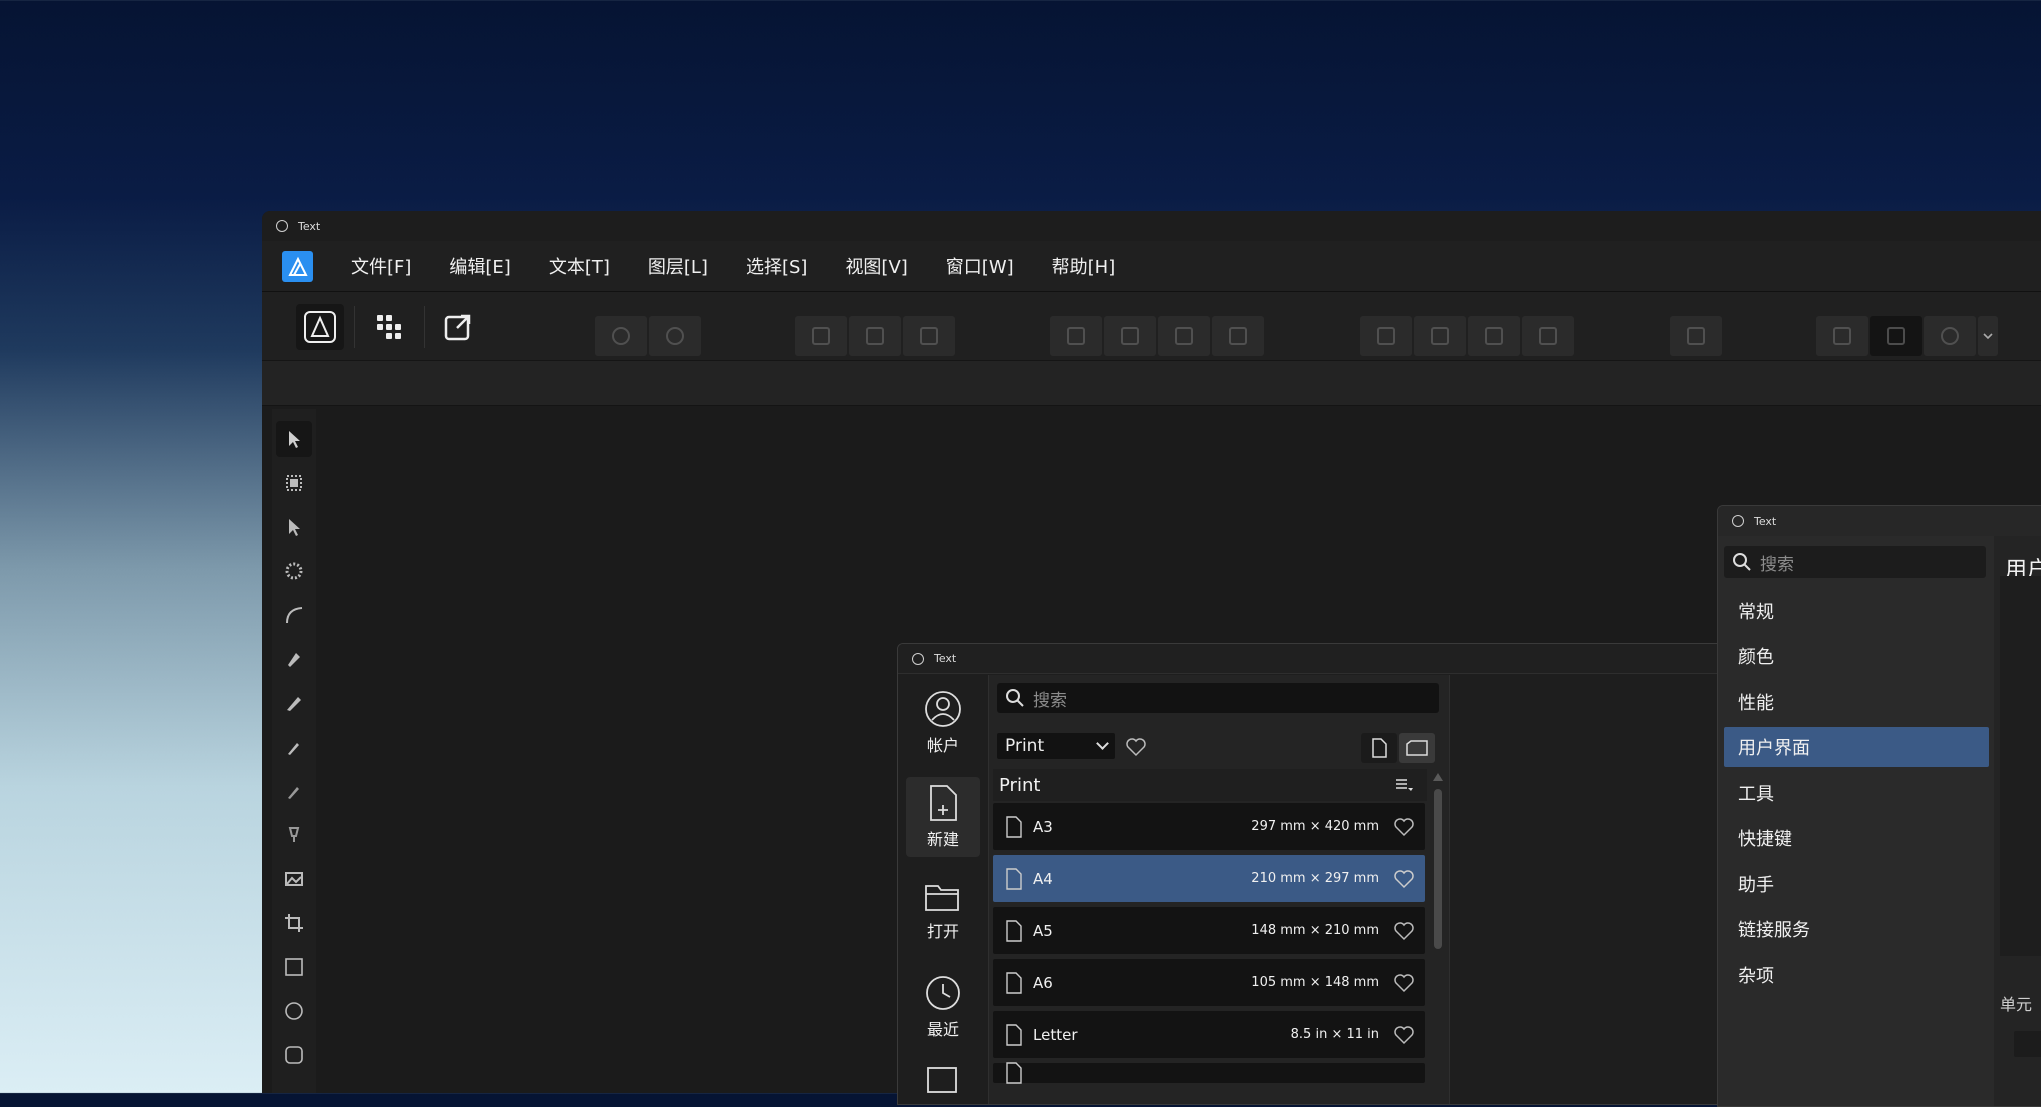 The image size is (2041, 1107). Describe the element at coordinates (1950, 336) in the screenshot. I see `link-icon` at that location.